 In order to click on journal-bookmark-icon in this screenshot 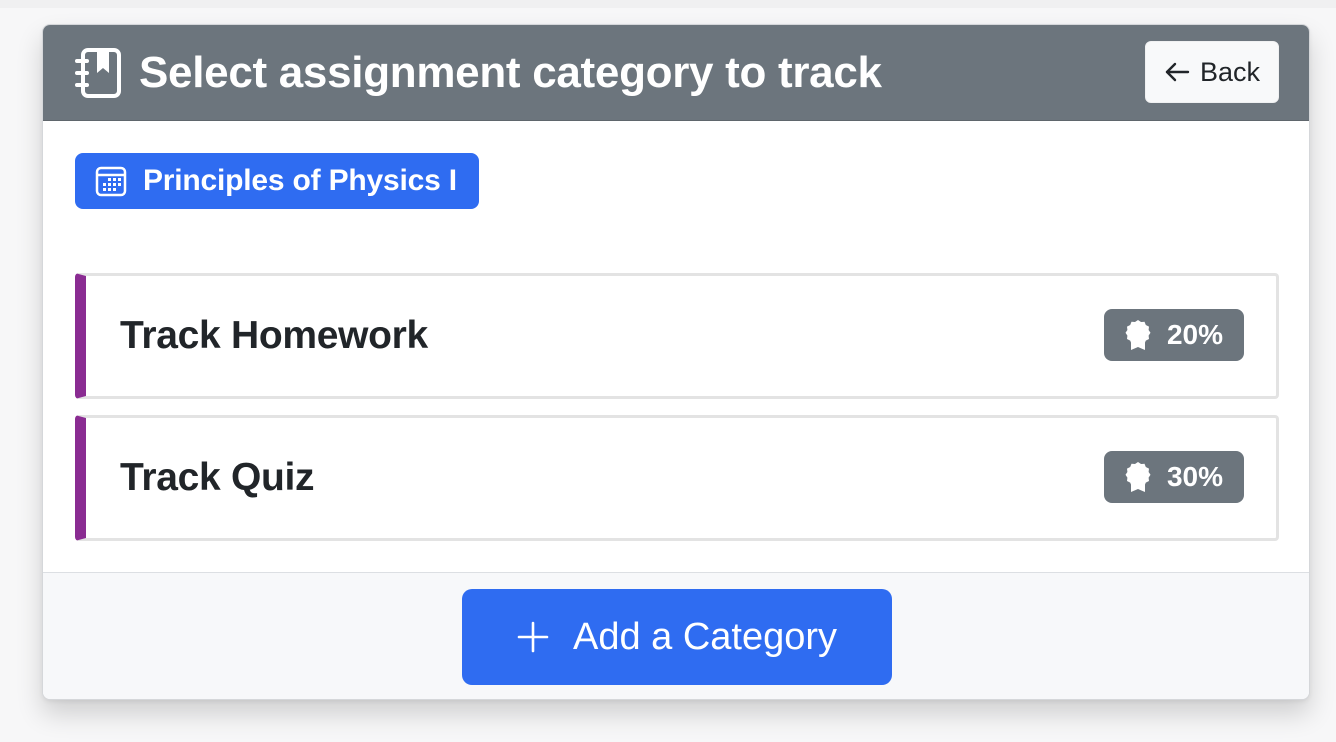, I will do `click(98, 73)`.